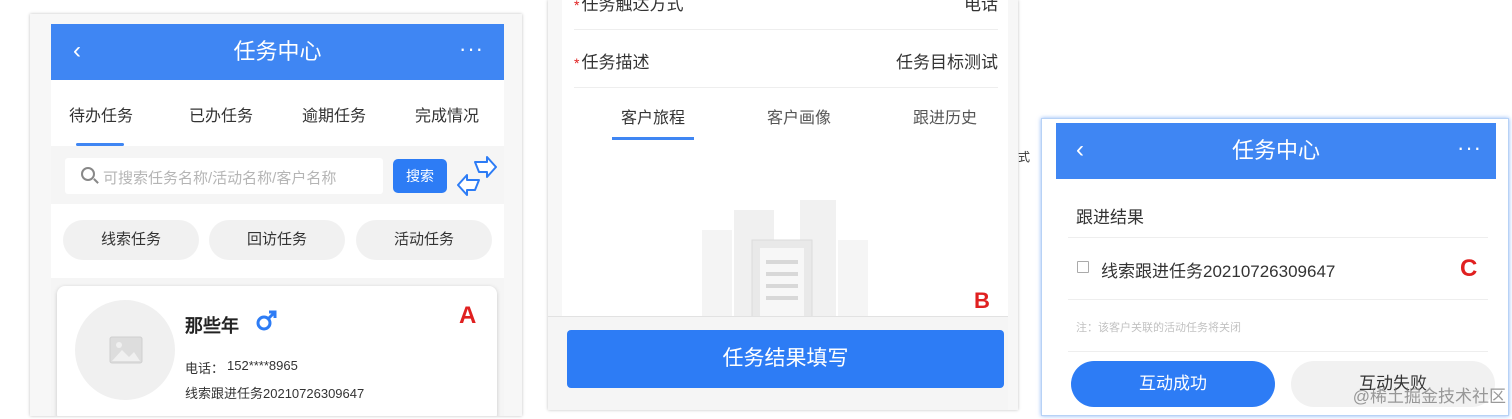  Describe the element at coordinates (275, 393) in the screenshot. I see `task-name: 线索跟进任务20210726309647` at that location.